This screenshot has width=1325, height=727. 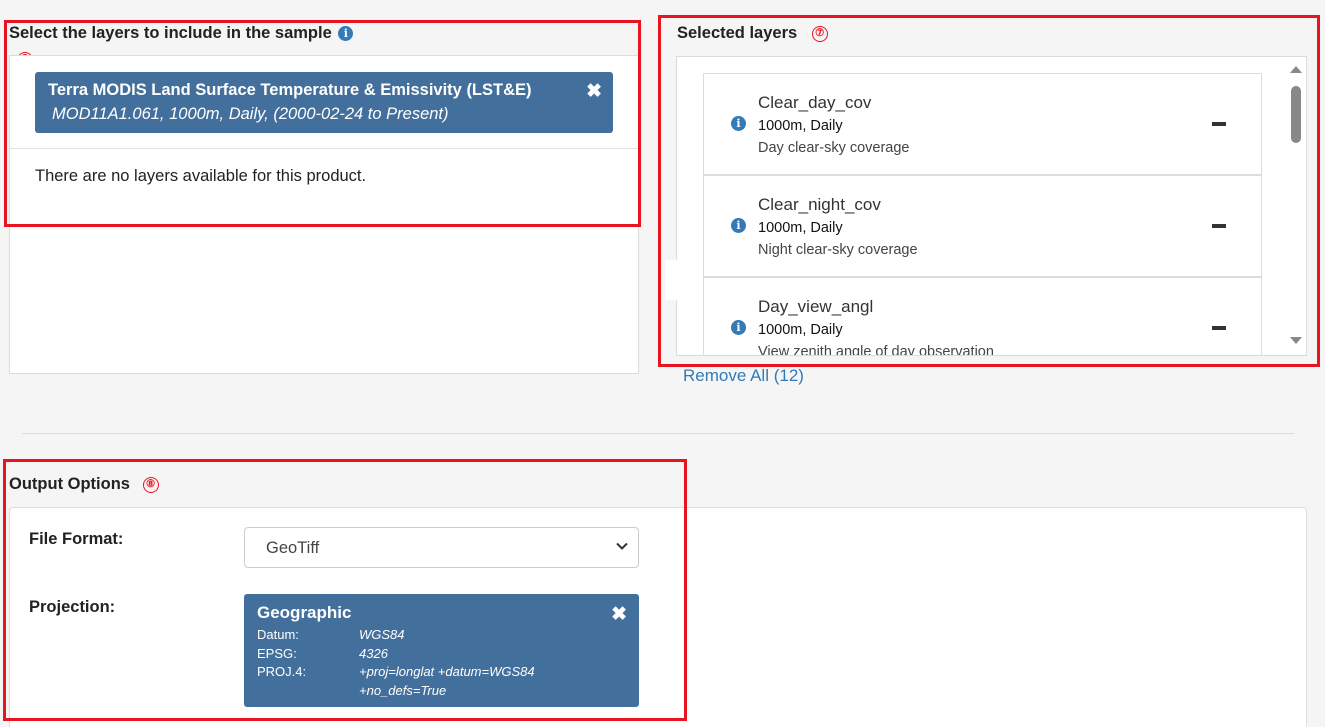 What do you see at coordinates (69, 484) in the screenshot?
I see `output-options-title: Output Options` at bounding box center [69, 484].